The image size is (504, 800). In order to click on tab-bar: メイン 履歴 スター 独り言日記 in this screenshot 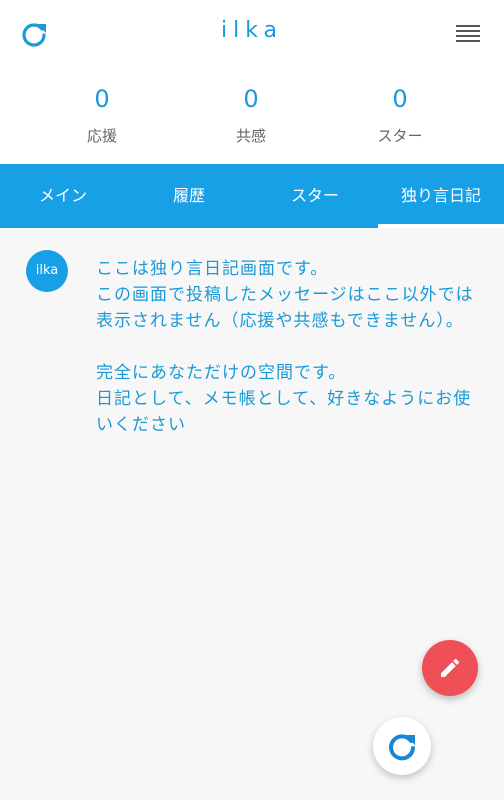, I will do `click(252, 196)`.